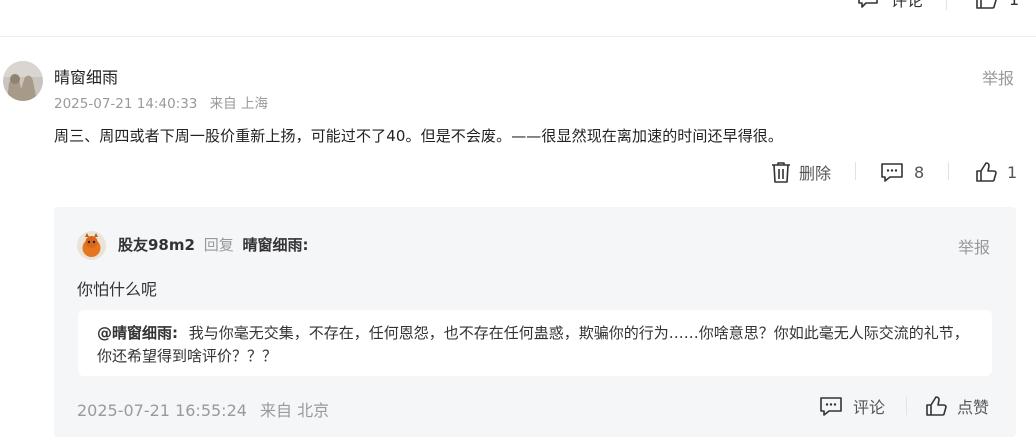  What do you see at coordinates (852, 406) in the screenshot?
I see `reply-comment-button: 评论` at bounding box center [852, 406].